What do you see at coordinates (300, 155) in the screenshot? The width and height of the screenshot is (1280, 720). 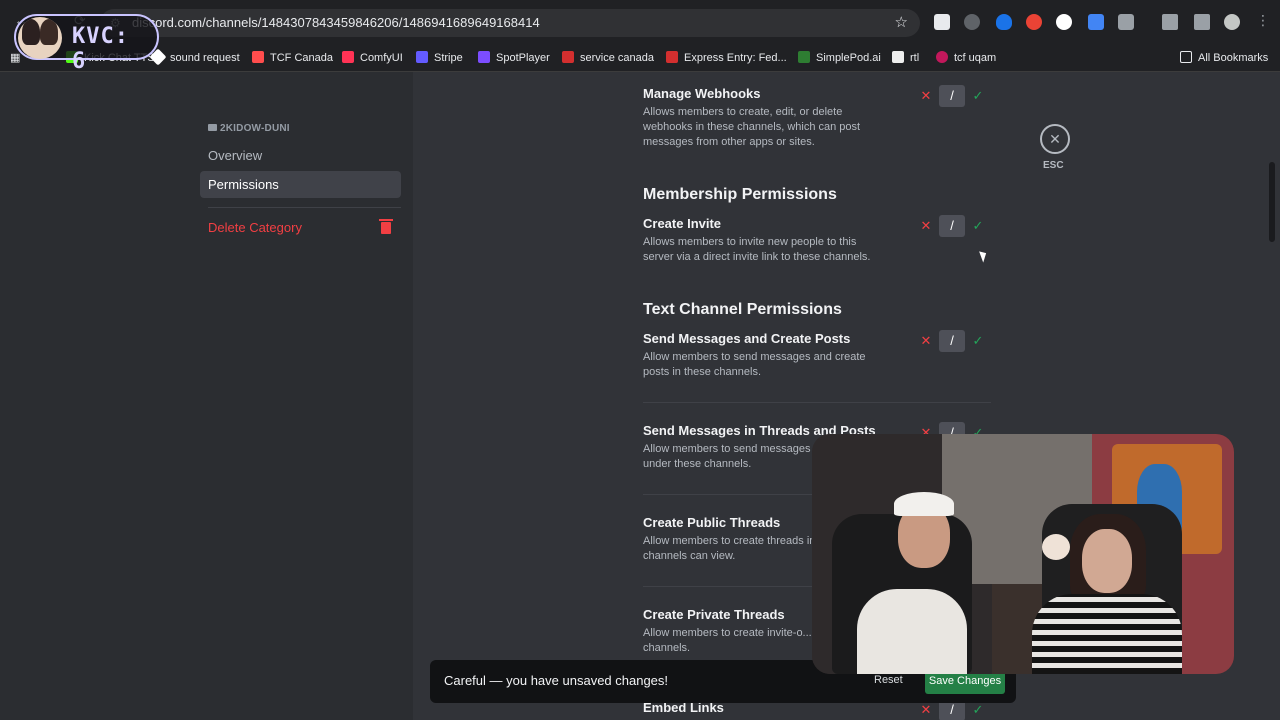 I see `sidebar-item-overview: Overview` at bounding box center [300, 155].